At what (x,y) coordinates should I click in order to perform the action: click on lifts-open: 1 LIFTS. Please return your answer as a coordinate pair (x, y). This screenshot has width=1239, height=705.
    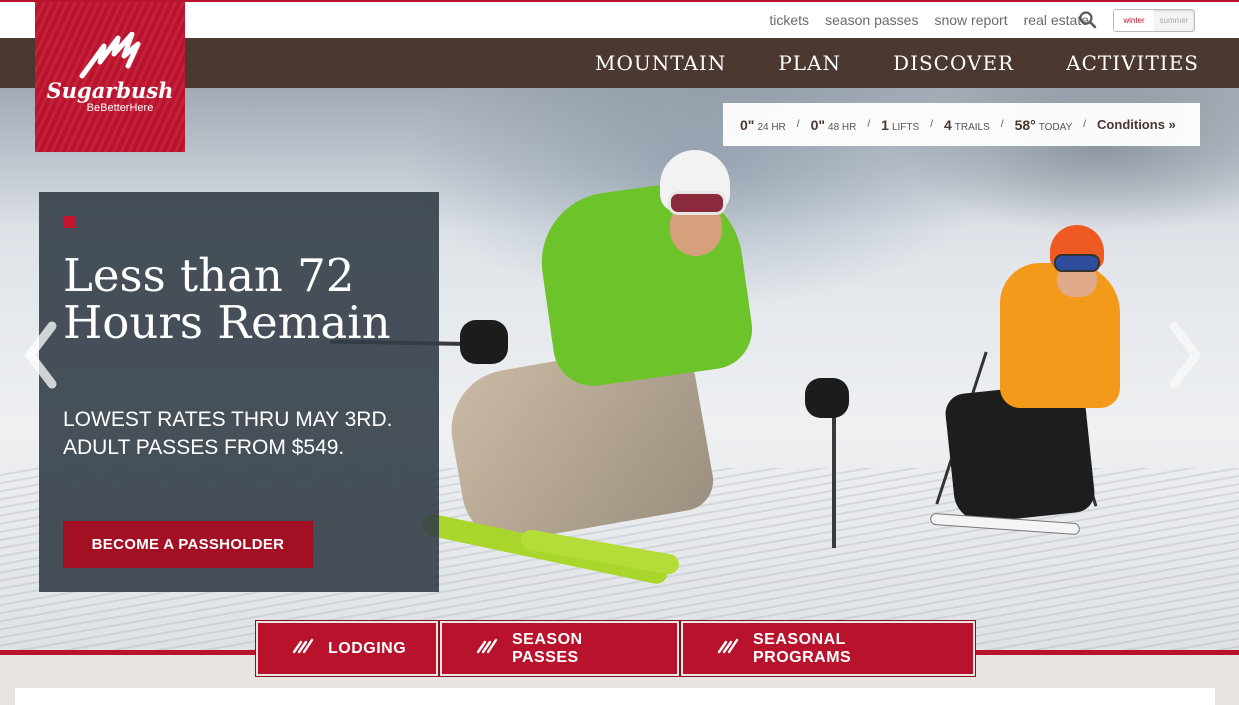
    Looking at the image, I should click on (900, 125).